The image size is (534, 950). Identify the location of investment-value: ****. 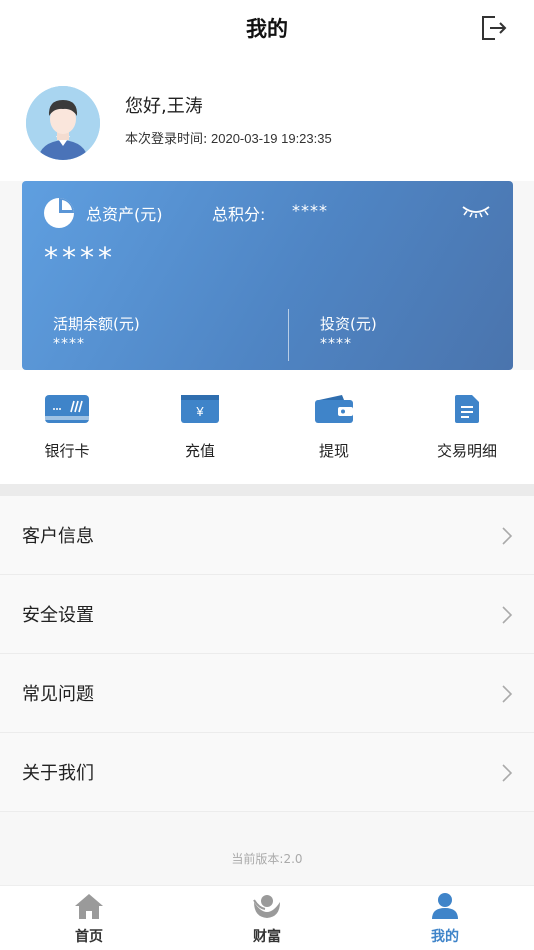
(336, 344).